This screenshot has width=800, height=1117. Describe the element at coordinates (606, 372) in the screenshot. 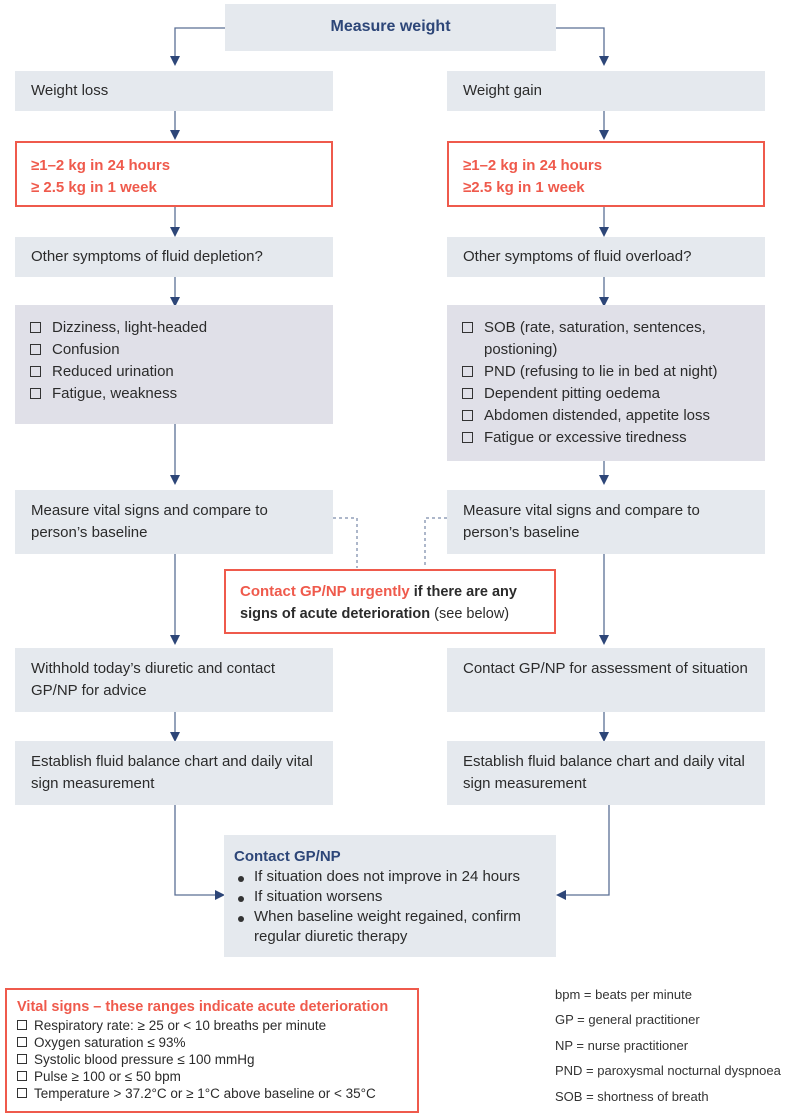

I see `symptom-item: PND (refusing to lie in bed at night)` at that location.